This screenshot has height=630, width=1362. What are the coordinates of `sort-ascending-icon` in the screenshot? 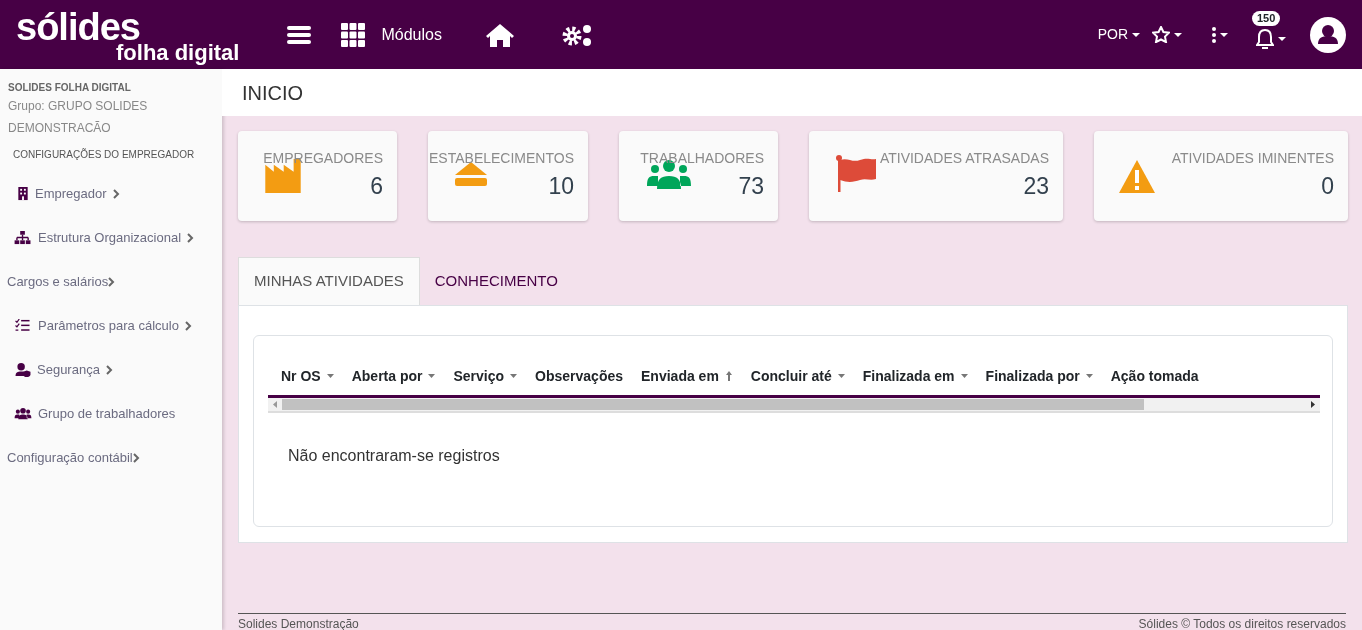 It's located at (728, 376).